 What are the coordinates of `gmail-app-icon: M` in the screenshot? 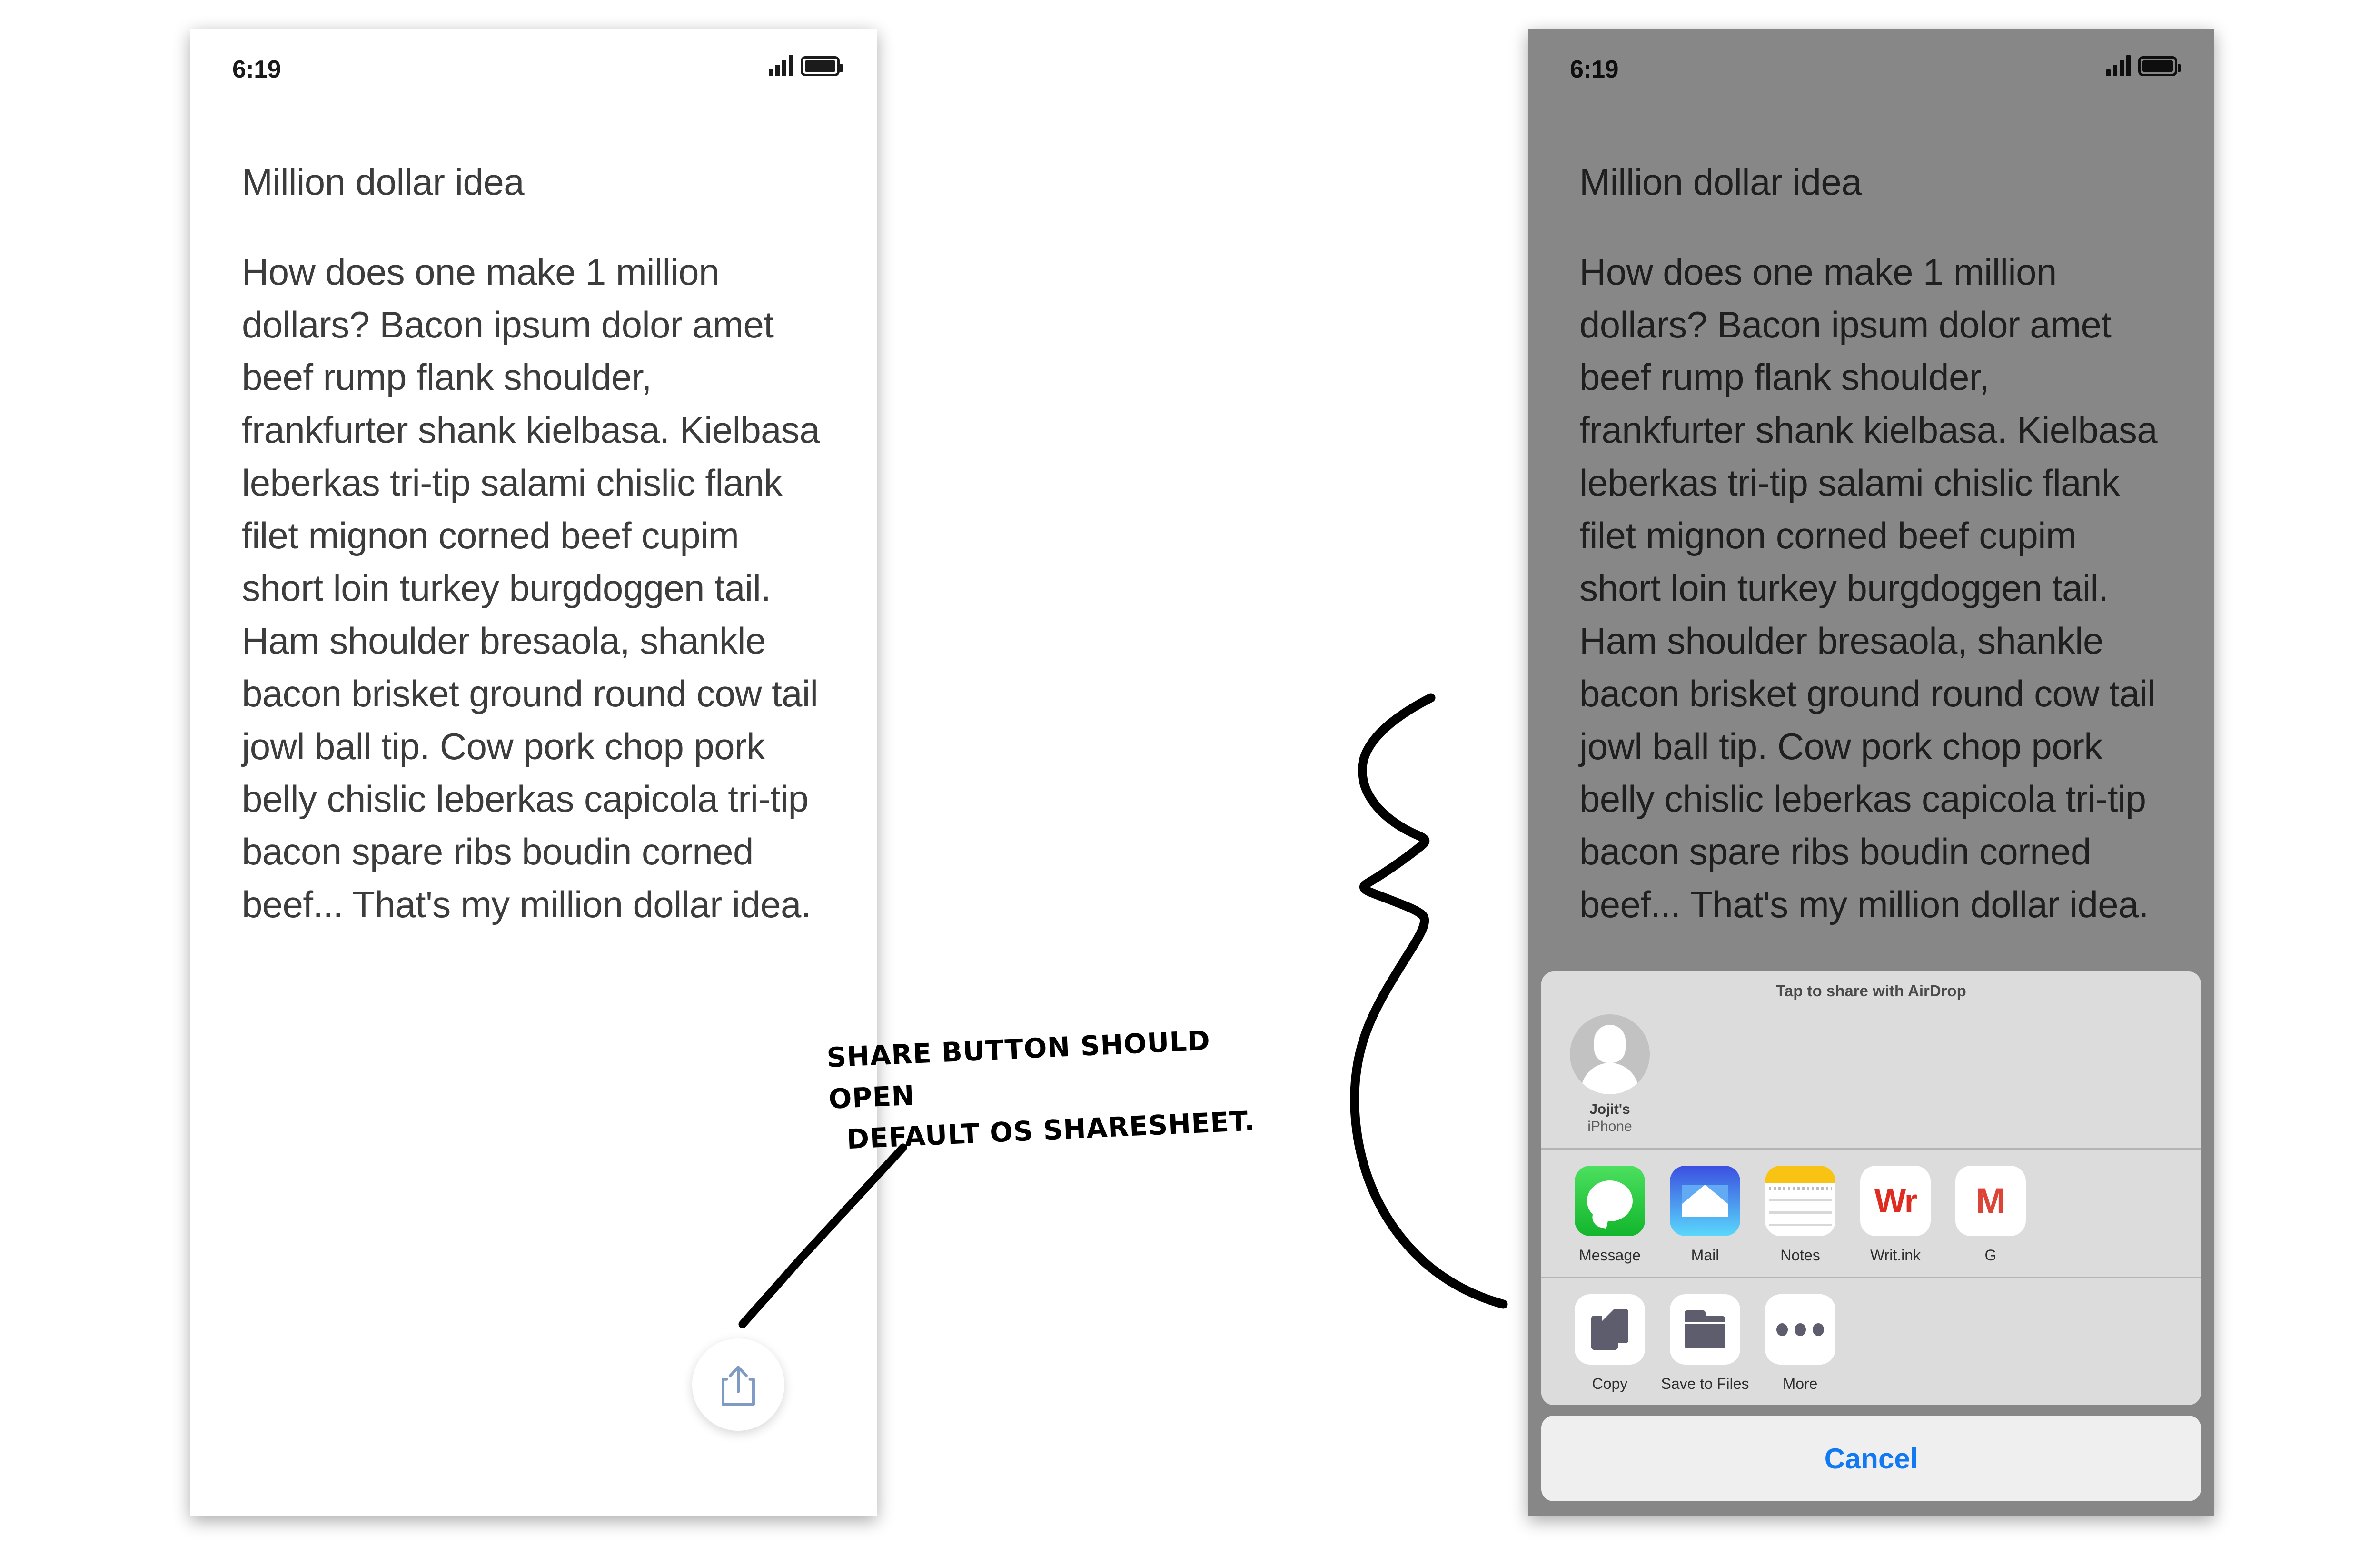 It's located at (1990, 1201).